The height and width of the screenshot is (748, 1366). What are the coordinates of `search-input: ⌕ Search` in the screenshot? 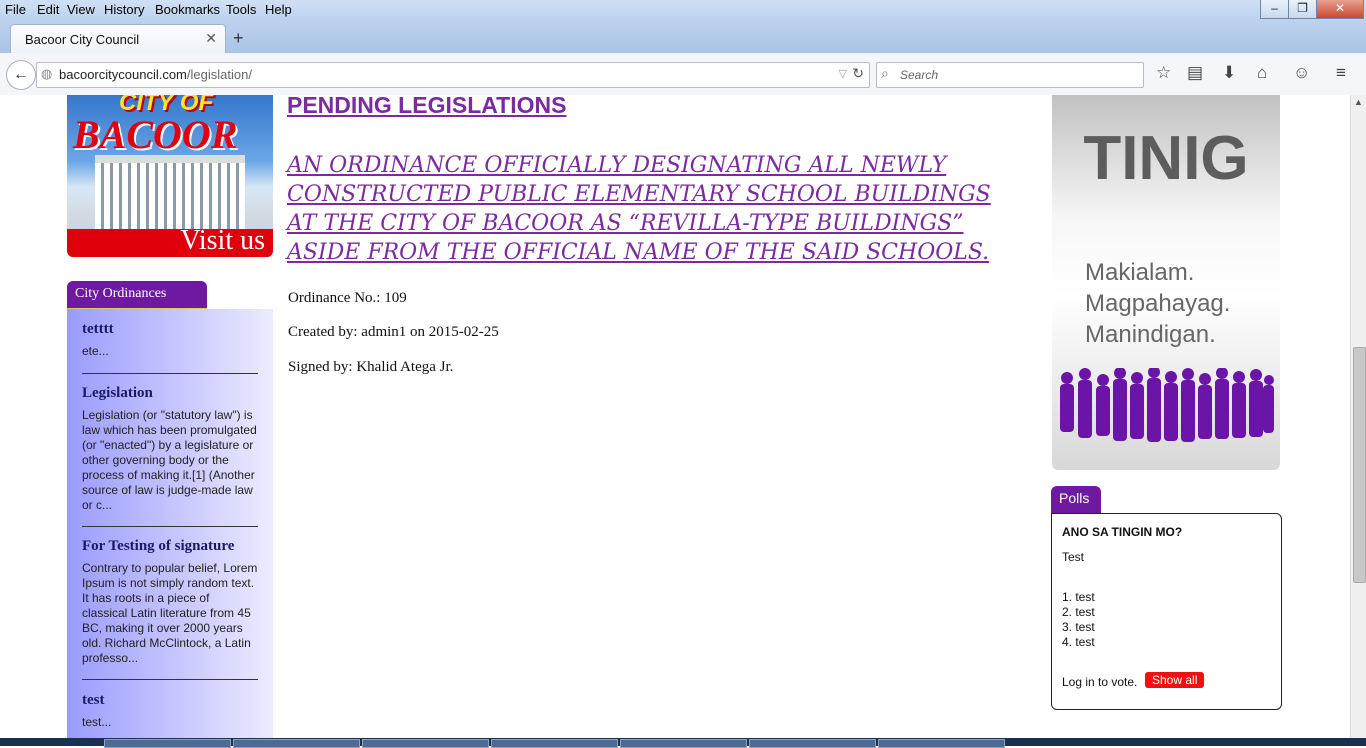 It's located at (1010, 75).